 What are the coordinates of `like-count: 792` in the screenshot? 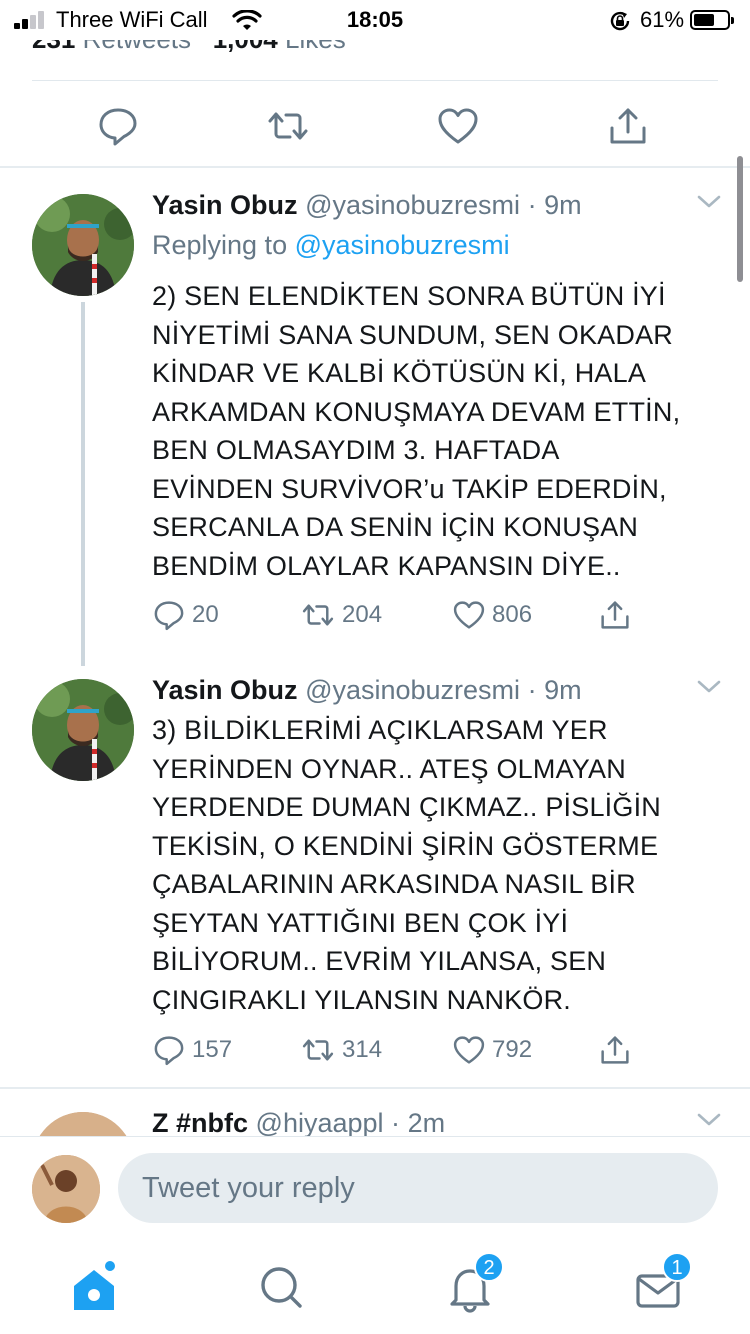 It's located at (512, 1049).